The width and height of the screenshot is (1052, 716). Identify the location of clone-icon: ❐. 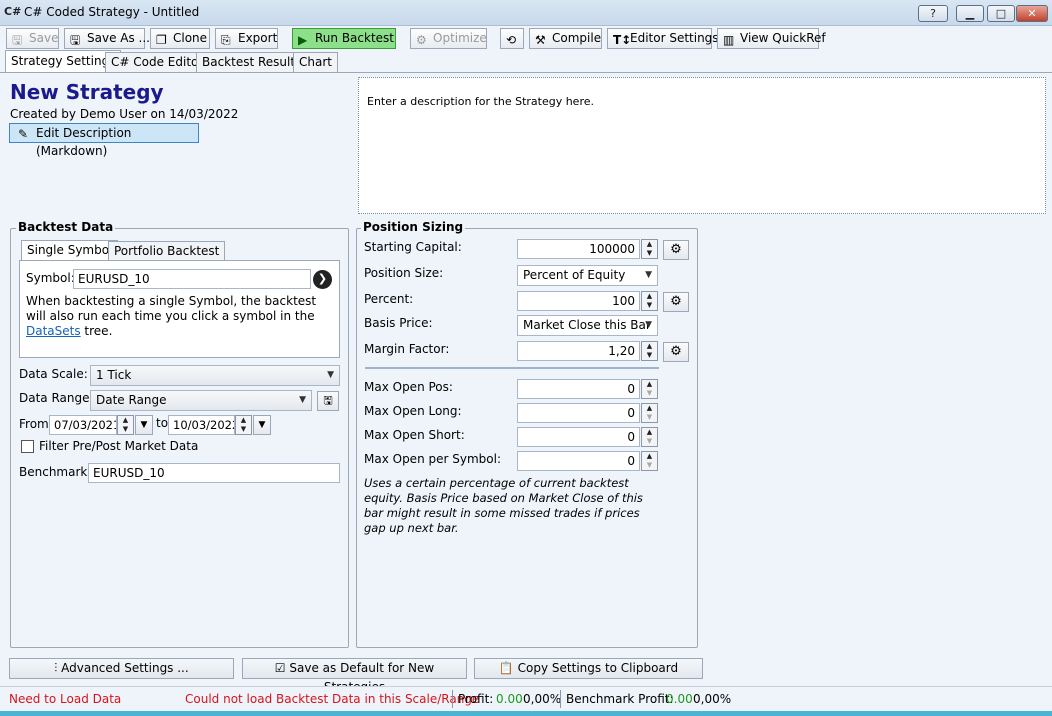
(161, 40).